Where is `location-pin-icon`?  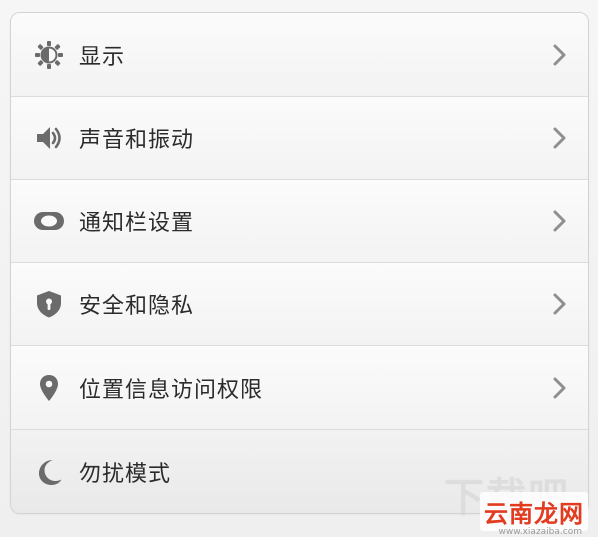
location-pin-icon is located at coordinates (49, 388).